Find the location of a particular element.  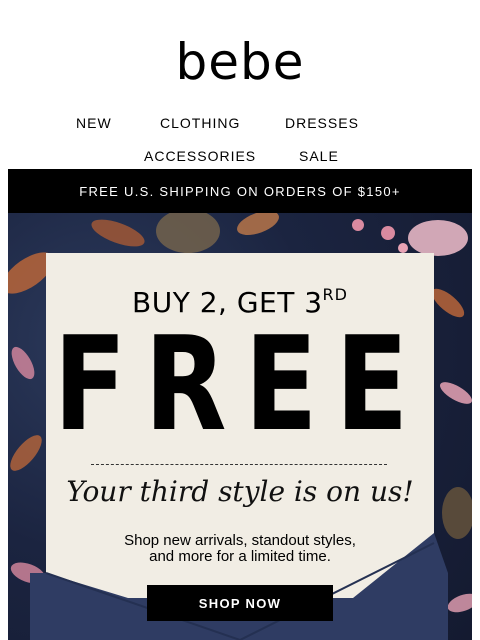

headline-superscript: RD is located at coordinates (335, 294).